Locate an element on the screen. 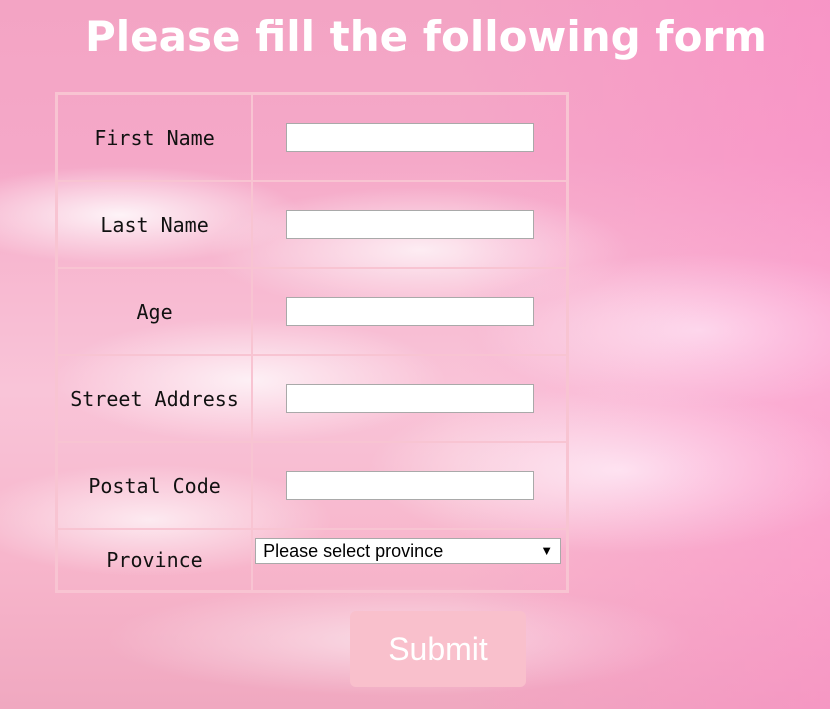 The image size is (830, 709). first-name-label: First Name is located at coordinates (155, 137).